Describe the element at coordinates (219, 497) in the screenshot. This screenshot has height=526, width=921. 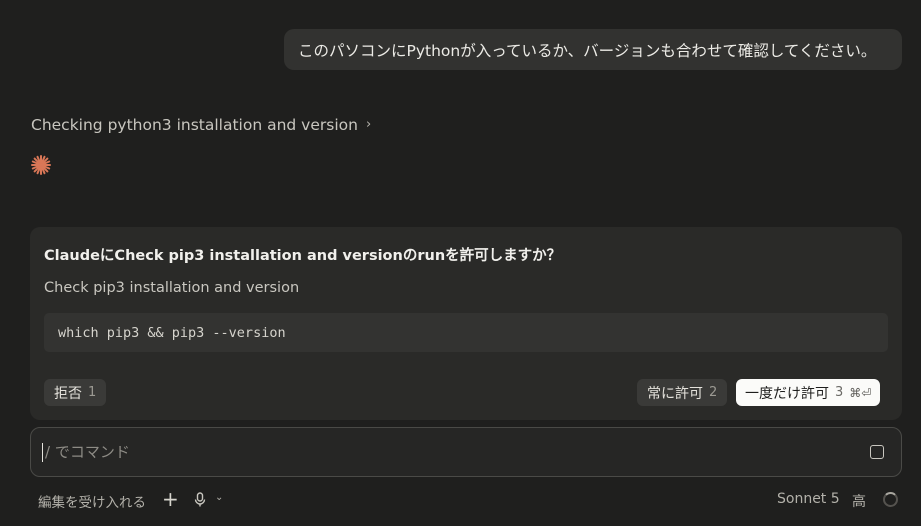
I see `chevron-down-icon: ⌄` at that location.